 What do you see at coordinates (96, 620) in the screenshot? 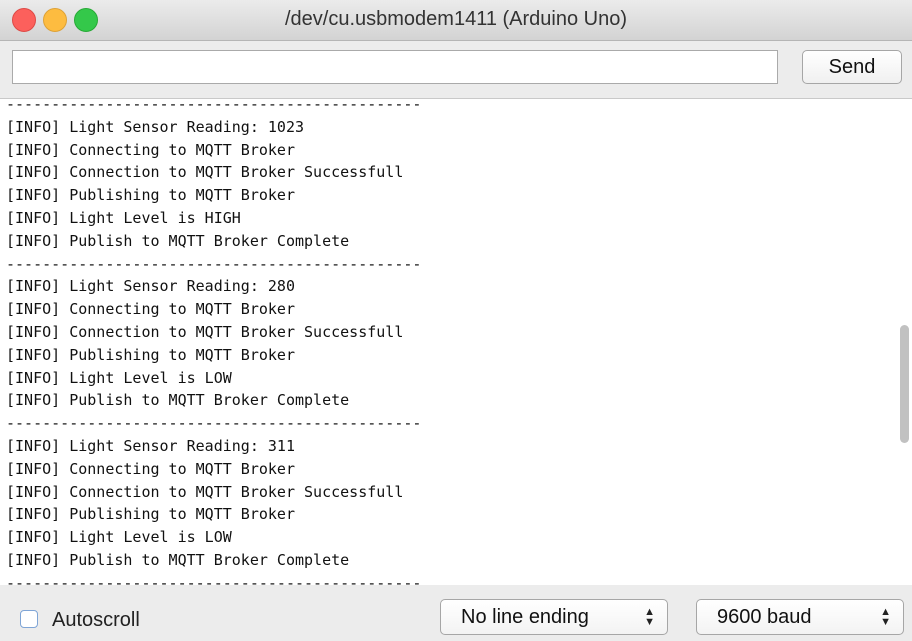
I see `autoscroll-label: Autoscroll` at bounding box center [96, 620].